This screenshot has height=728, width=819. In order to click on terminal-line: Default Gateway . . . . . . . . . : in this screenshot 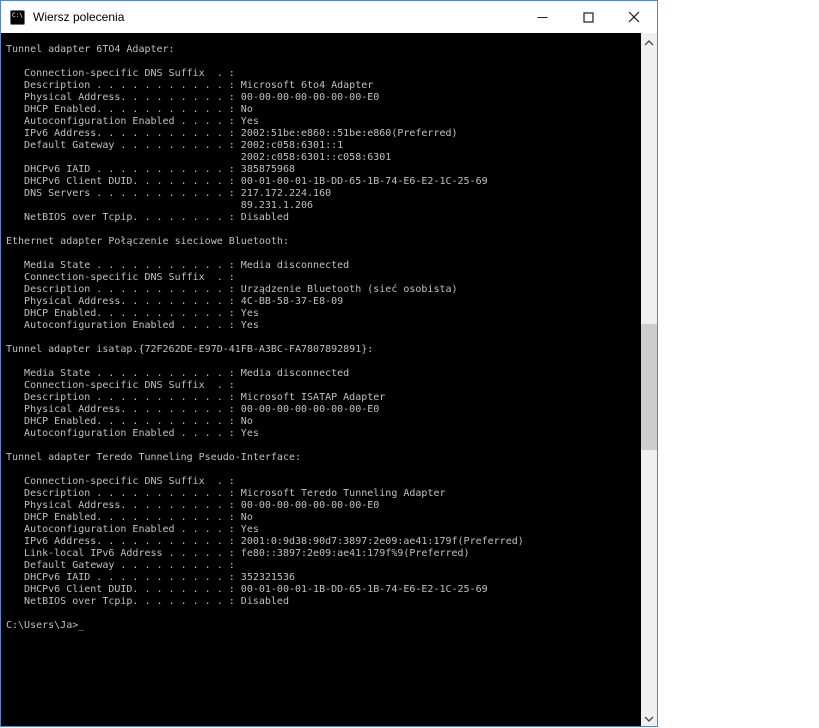, I will do `click(120, 565)`.